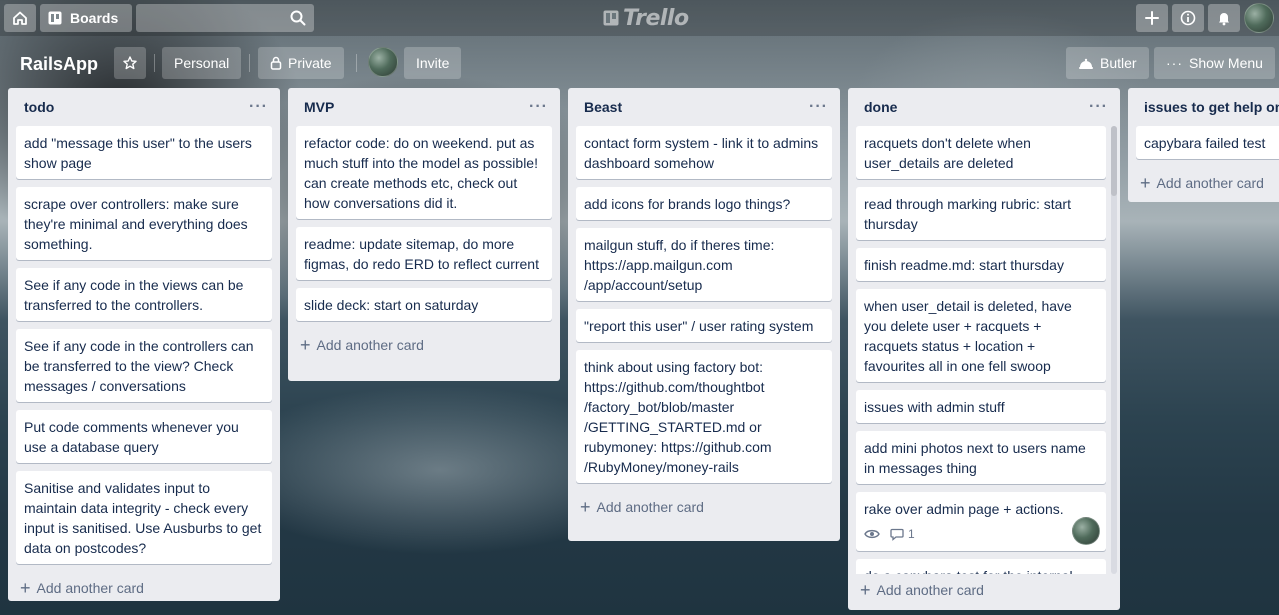 The width and height of the screenshot is (1279, 615). What do you see at coordinates (55, 18) in the screenshot?
I see `boards-icon` at bounding box center [55, 18].